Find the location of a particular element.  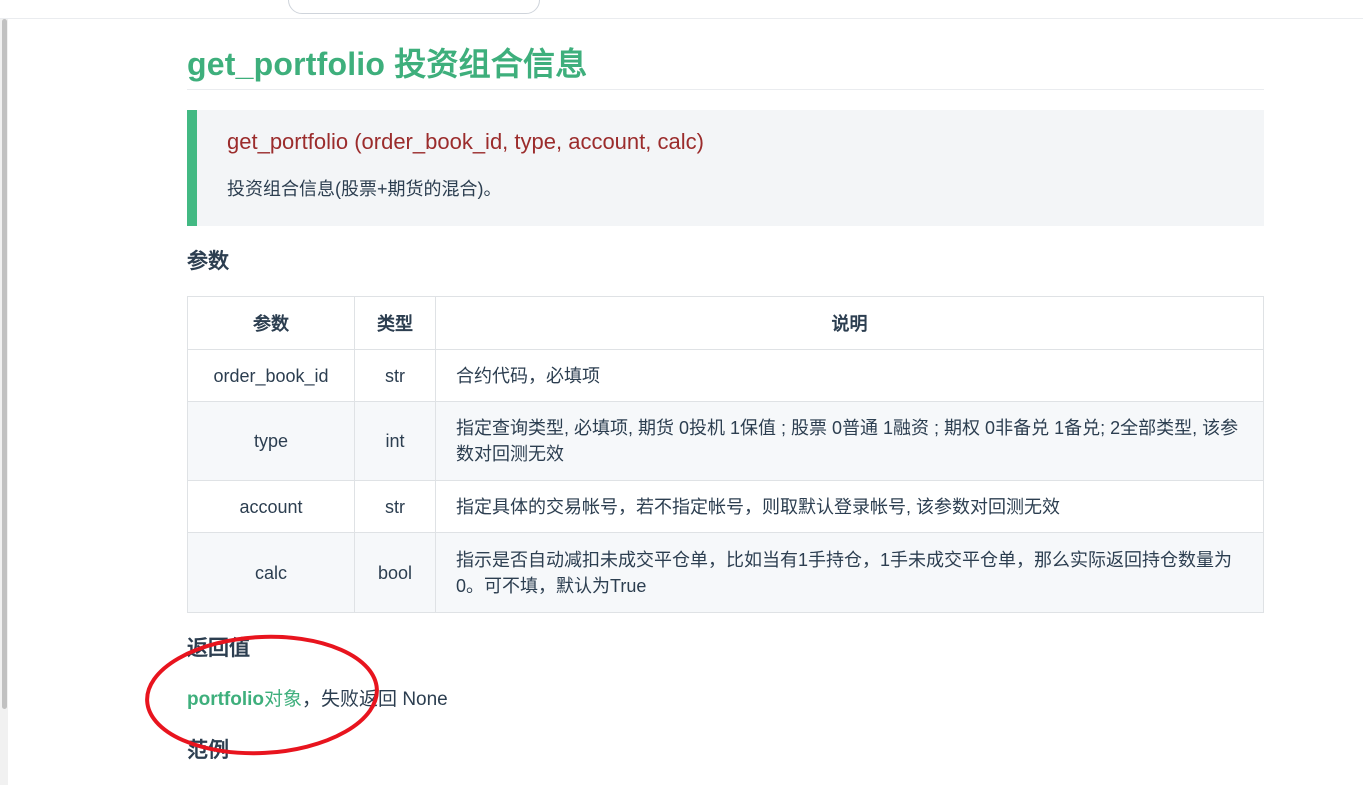

header-param: 参数 is located at coordinates (271, 323).